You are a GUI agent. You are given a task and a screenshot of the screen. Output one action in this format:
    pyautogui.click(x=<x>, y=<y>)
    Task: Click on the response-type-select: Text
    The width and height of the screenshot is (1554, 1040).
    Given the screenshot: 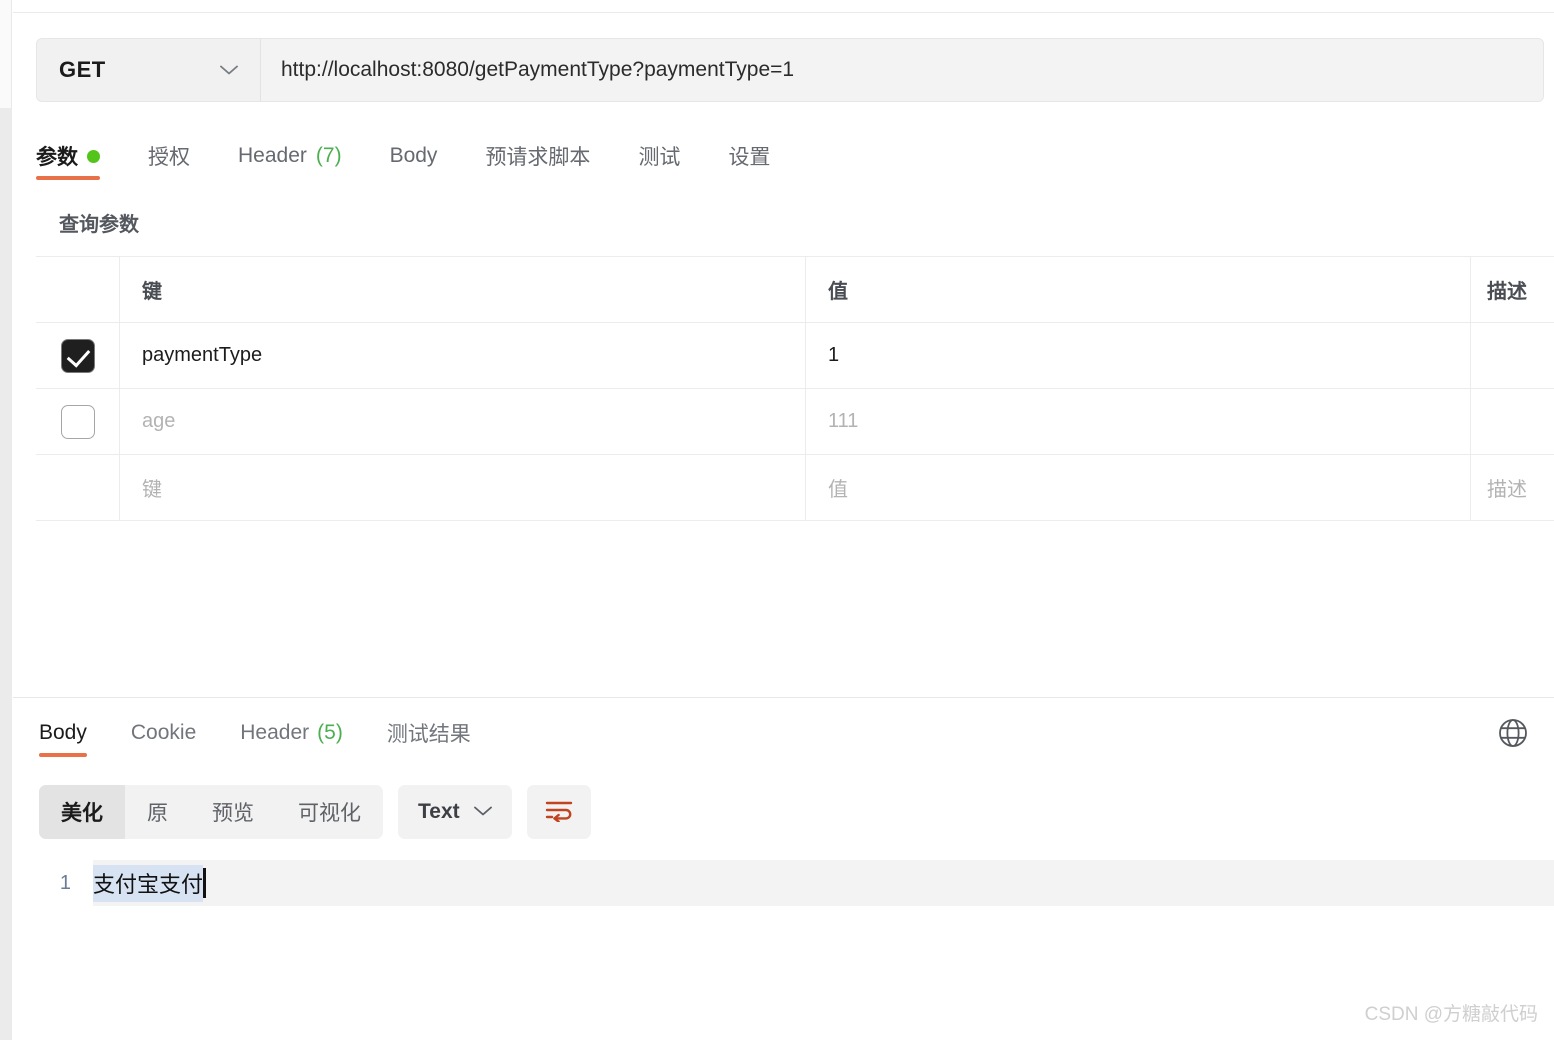 What is the action you would take?
    pyautogui.click(x=455, y=812)
    